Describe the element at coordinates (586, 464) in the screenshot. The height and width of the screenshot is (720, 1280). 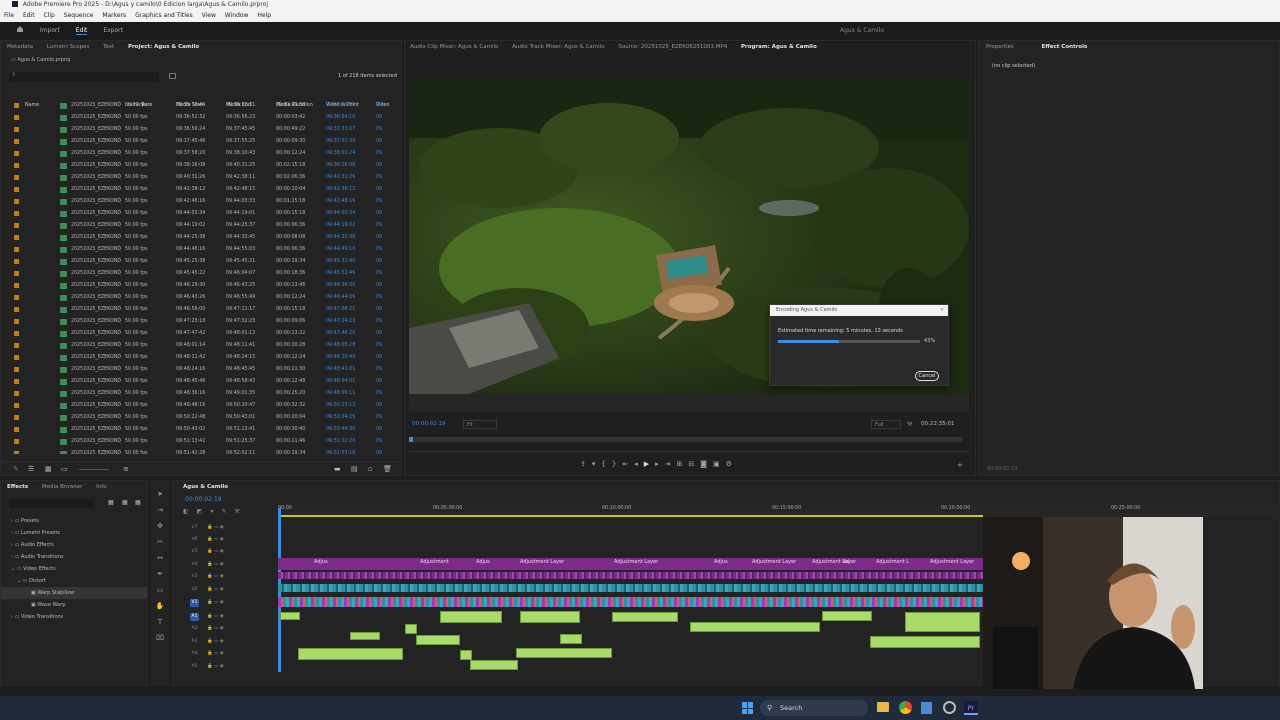
I see `lift-icon: ⇪` at that location.